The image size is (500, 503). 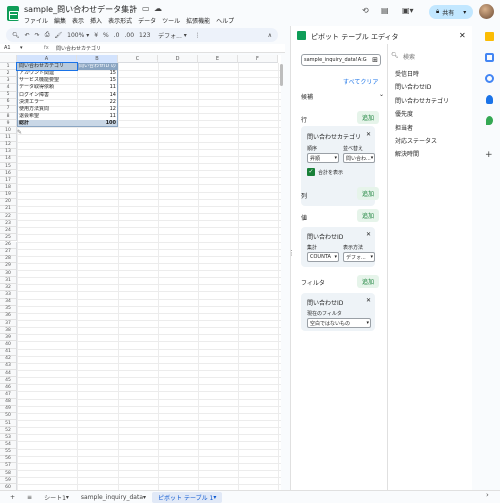 I want to click on pivot-cell: 11, so click(x=97, y=116).